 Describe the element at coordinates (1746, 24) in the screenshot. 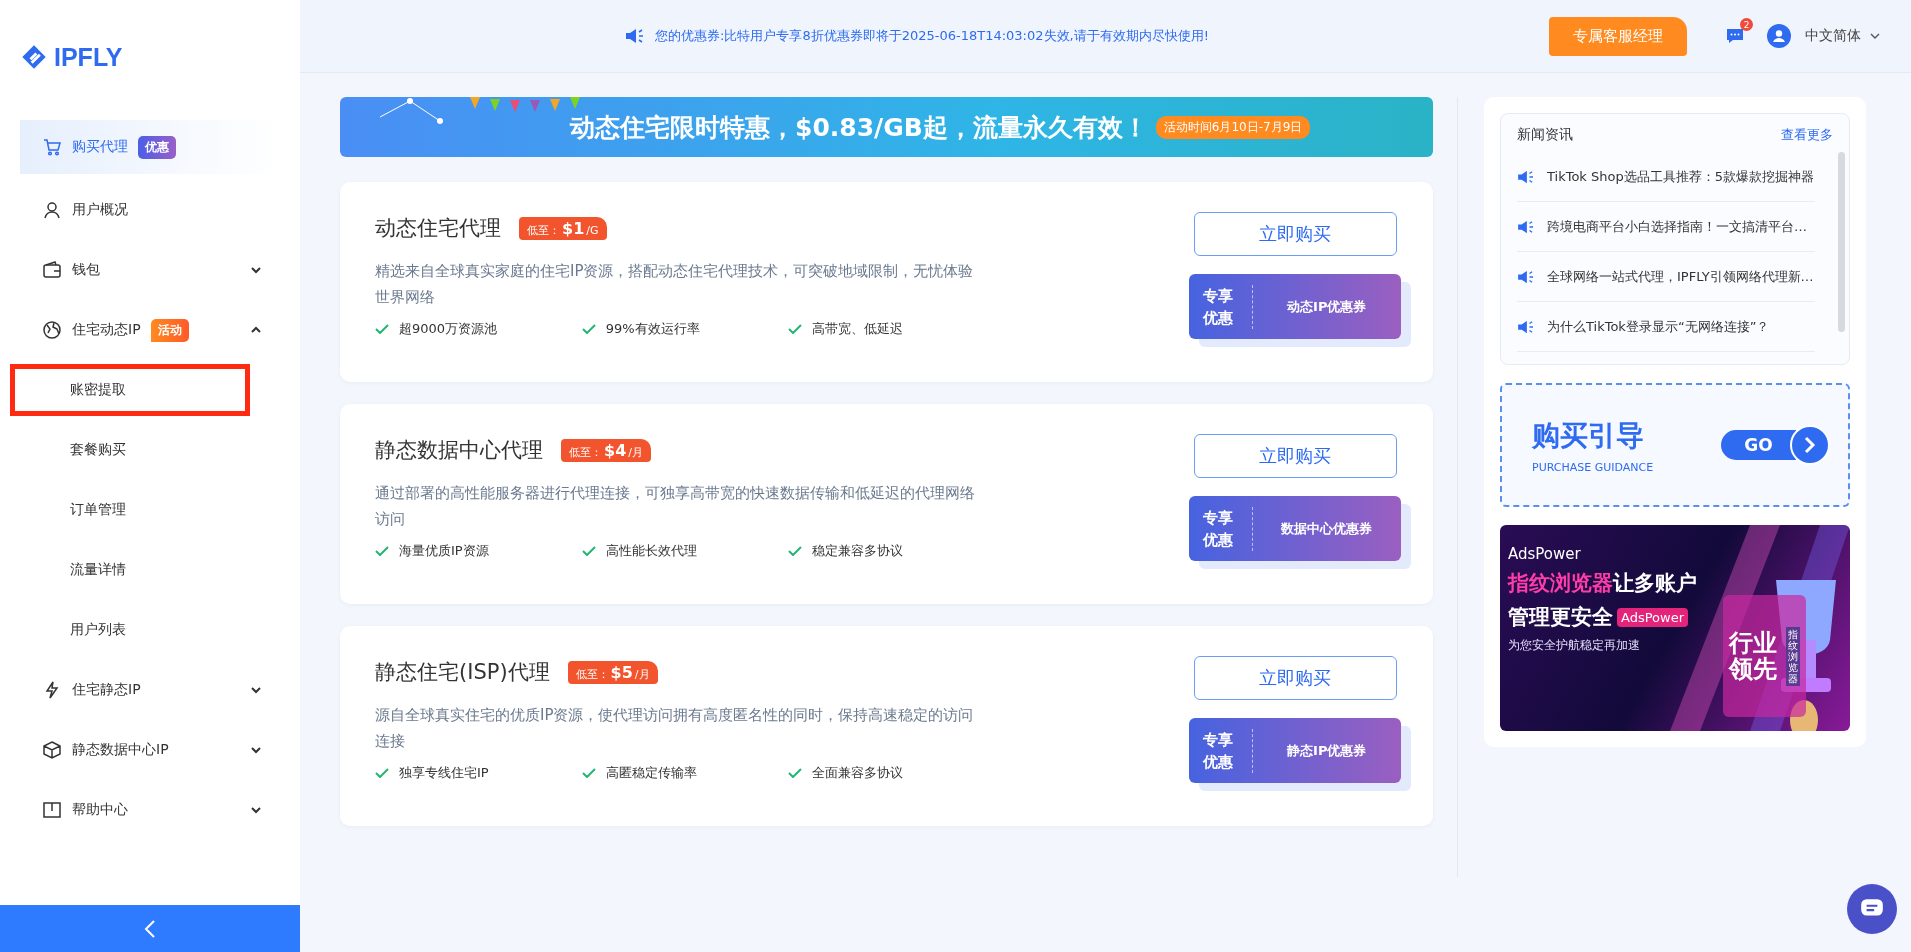

I see `message-count-badge: 2` at that location.